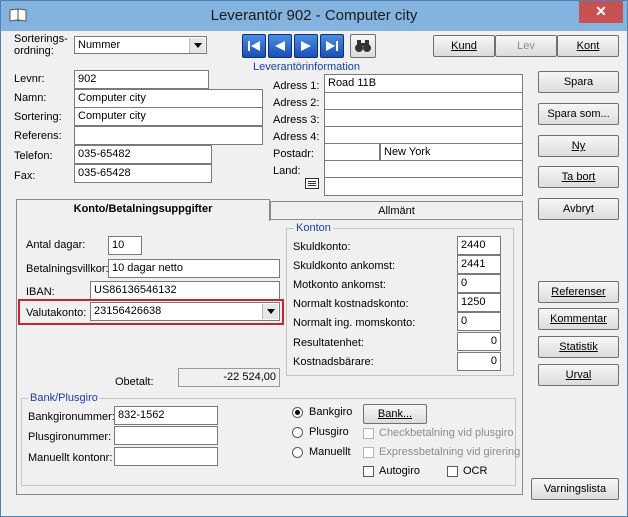 The width and height of the screenshot is (628, 517). What do you see at coordinates (475, 471) in the screenshot?
I see `ocr-label: OCR` at bounding box center [475, 471].